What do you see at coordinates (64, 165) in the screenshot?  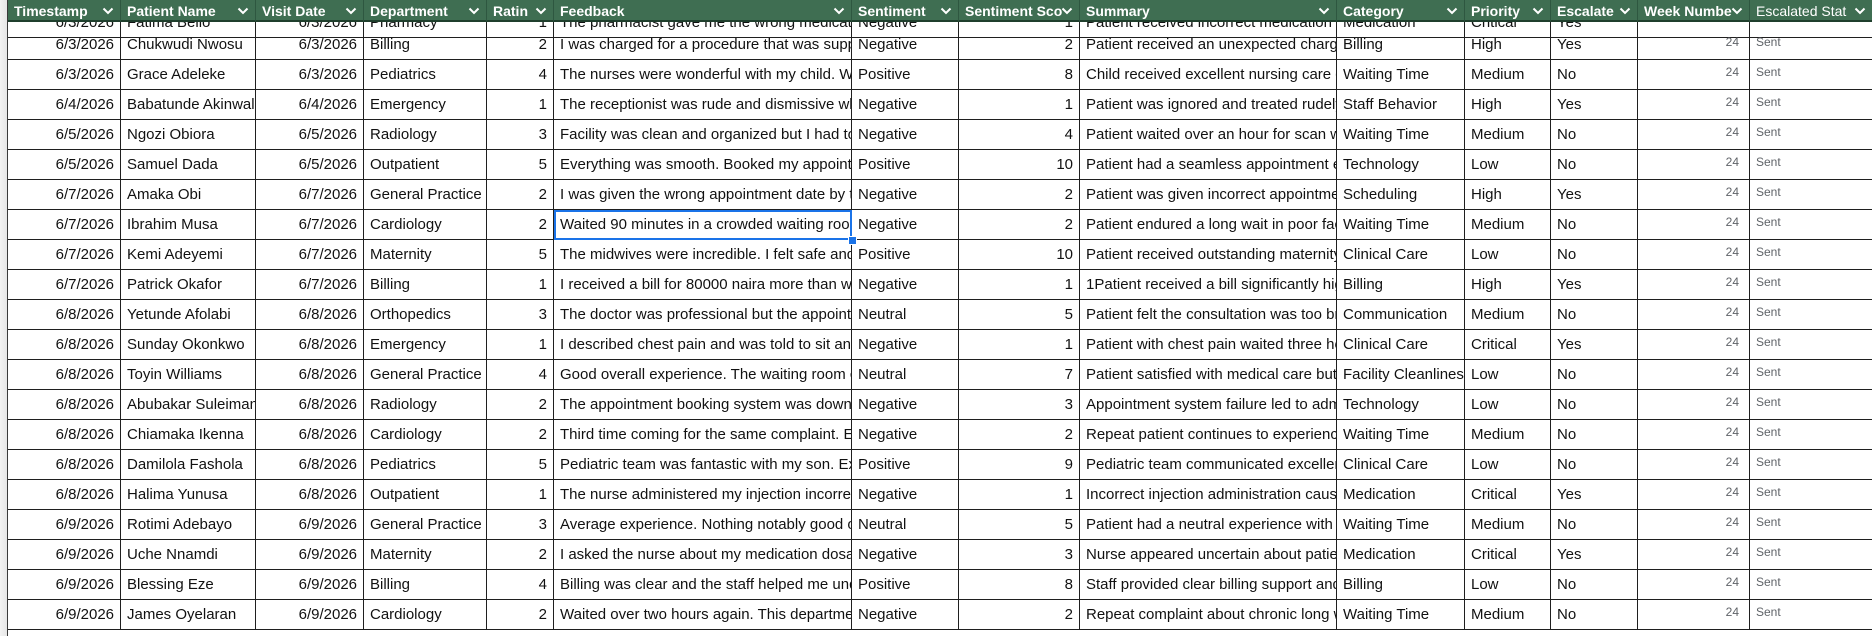 I see `cell-timestamp: 6/5/2026` at bounding box center [64, 165].